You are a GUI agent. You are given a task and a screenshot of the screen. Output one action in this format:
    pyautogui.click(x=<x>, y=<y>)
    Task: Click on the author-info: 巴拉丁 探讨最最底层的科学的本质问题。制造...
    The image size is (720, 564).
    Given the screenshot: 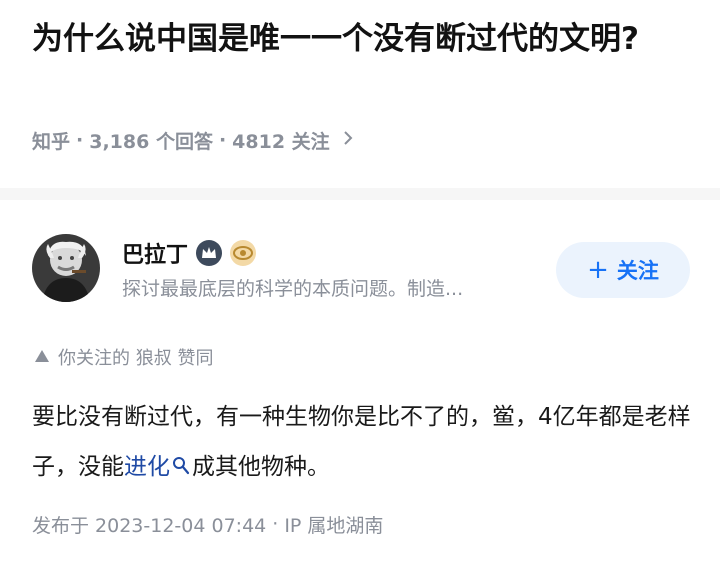 What is the action you would take?
    pyautogui.click(x=292, y=268)
    